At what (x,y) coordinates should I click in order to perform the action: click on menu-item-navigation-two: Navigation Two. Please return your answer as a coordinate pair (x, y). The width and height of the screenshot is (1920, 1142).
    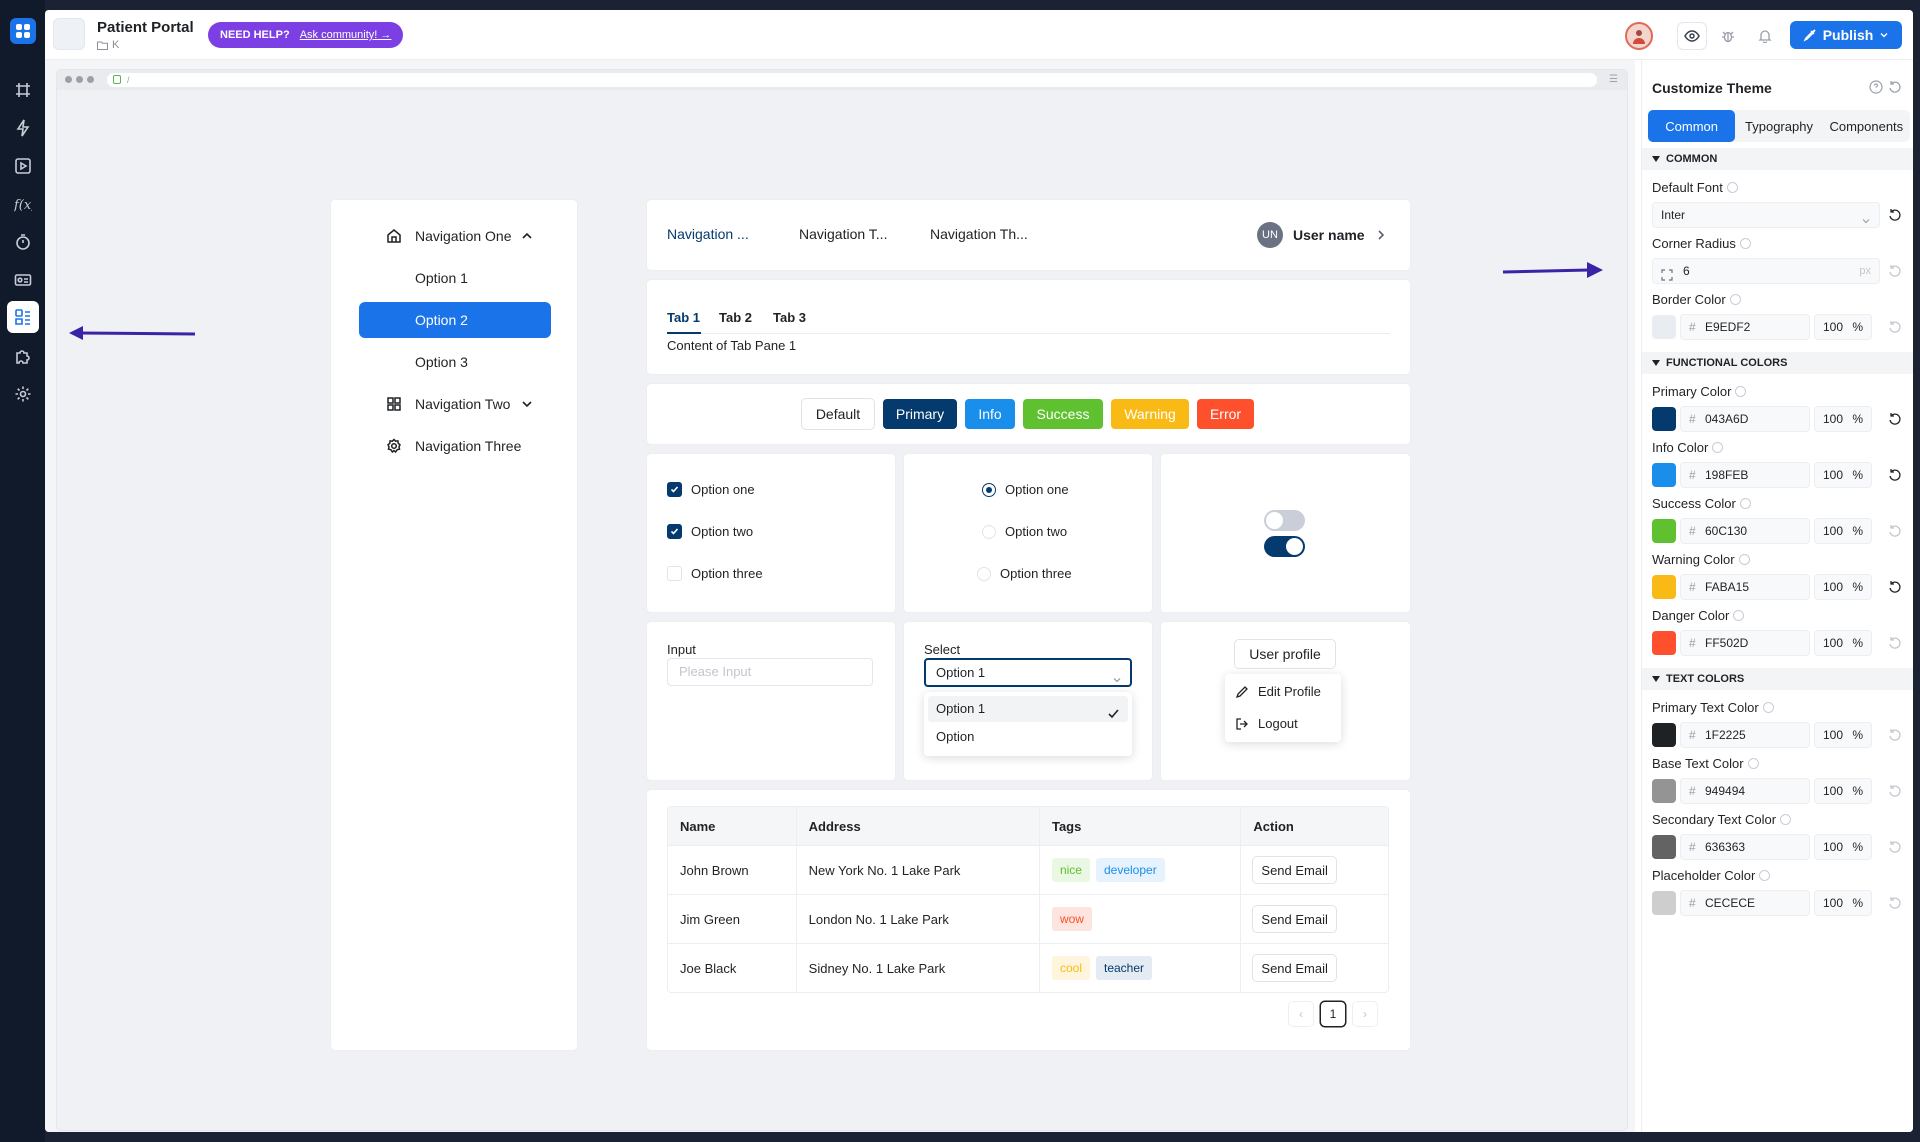
    Looking at the image, I should click on (455, 404).